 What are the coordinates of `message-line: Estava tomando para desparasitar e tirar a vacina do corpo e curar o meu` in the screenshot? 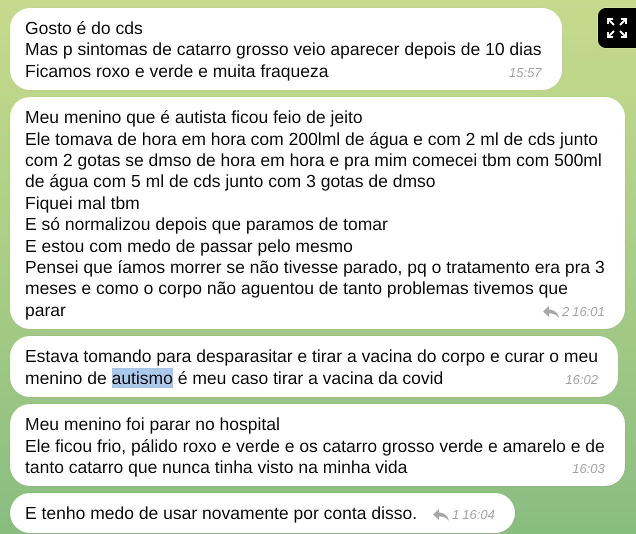 It's located at (311, 357).